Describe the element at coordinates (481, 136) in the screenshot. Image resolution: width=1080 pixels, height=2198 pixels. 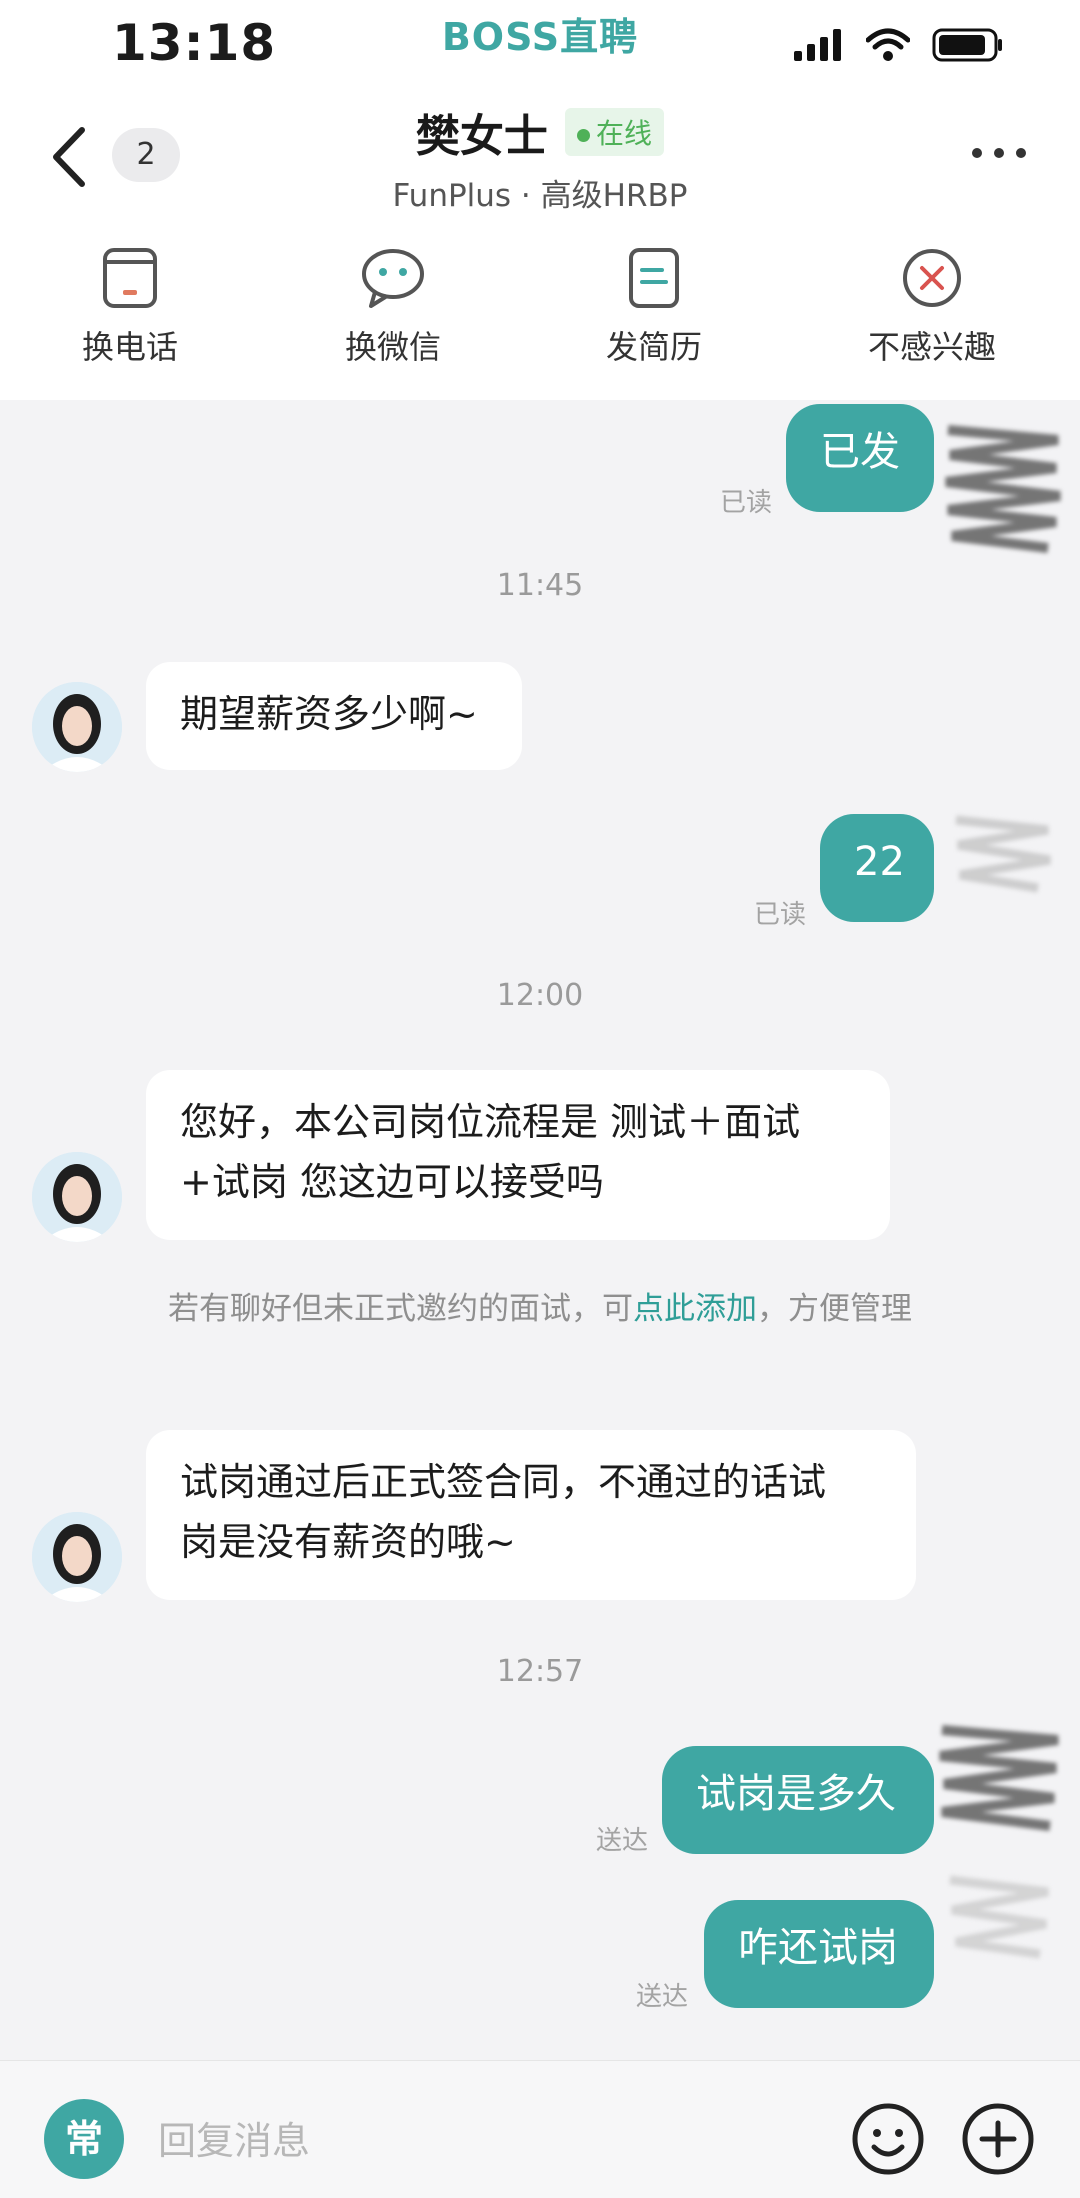
I see `contact-name: 樊女士` at that location.